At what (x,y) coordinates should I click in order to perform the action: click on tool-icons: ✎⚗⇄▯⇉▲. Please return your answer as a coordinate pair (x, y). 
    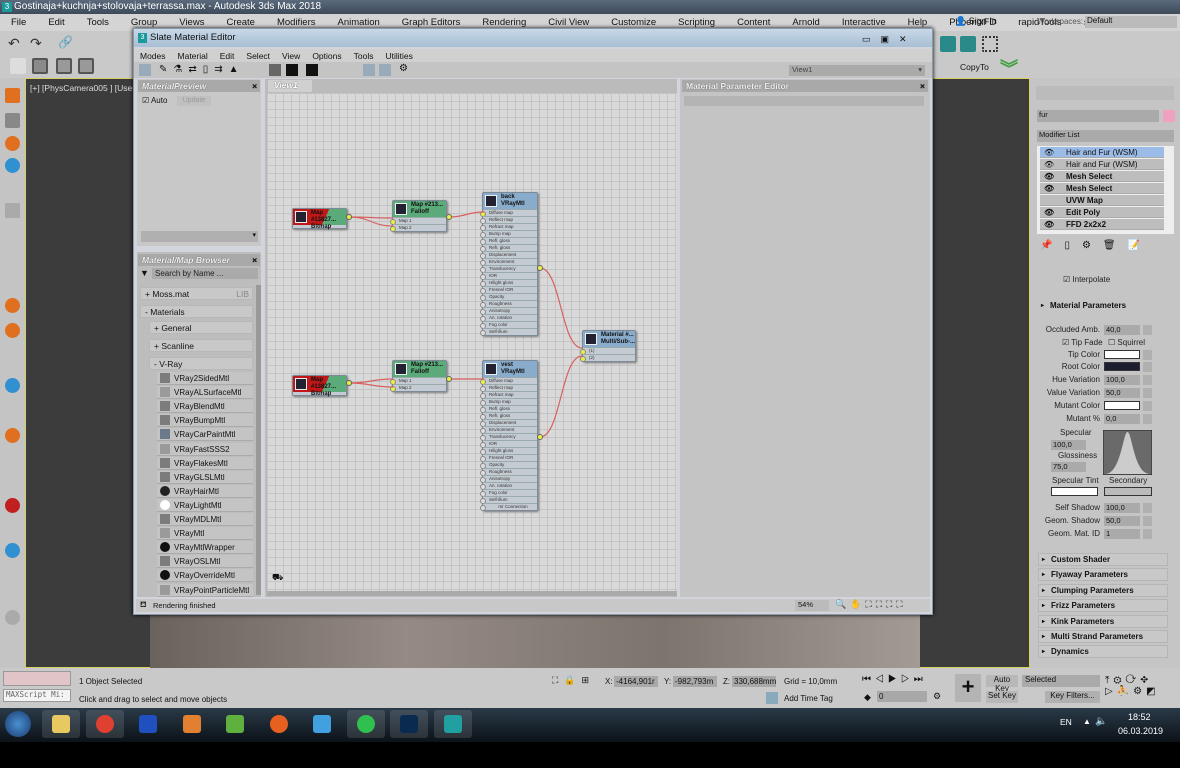
    Looking at the image, I should click on (202, 69).